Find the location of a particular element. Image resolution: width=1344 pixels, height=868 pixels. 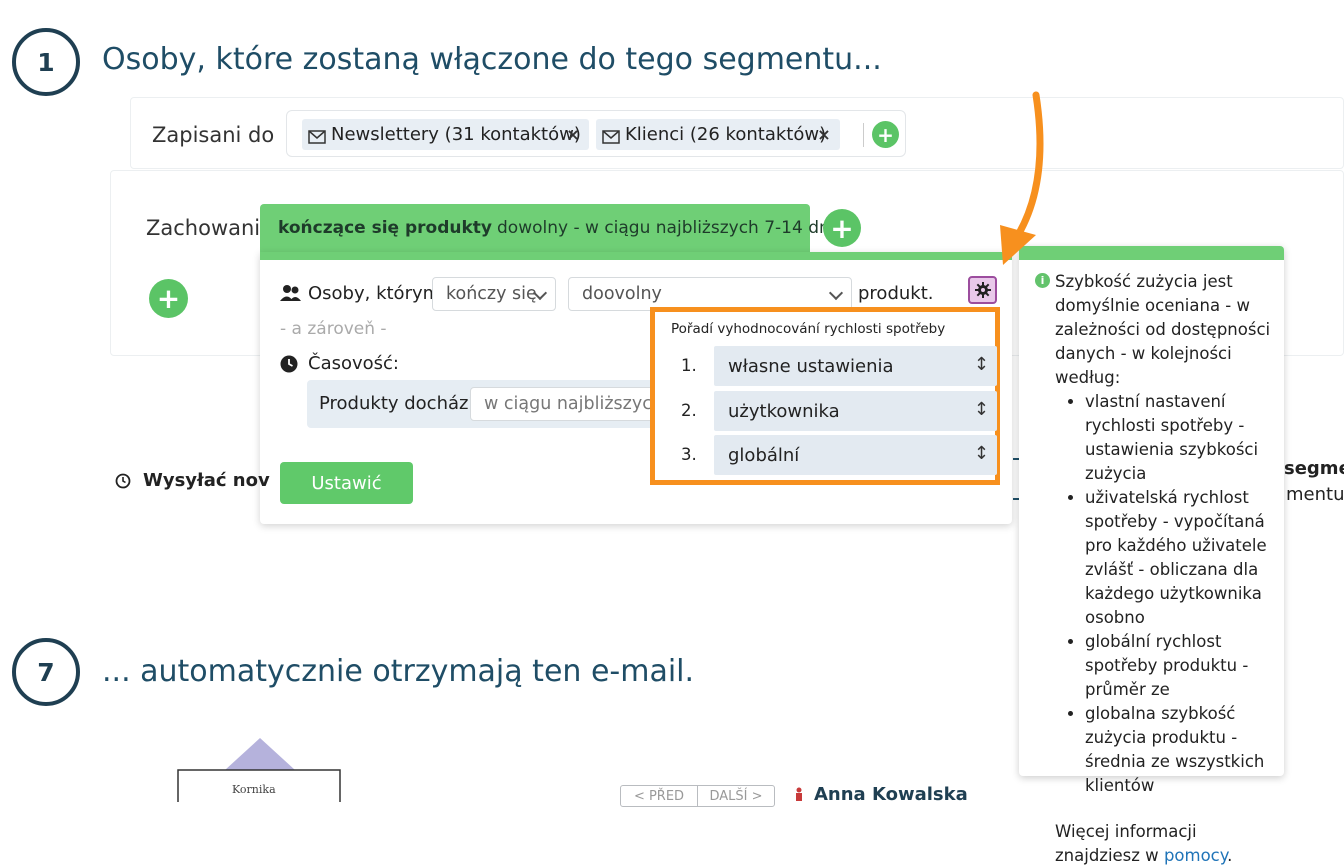

order-item: 1. własne ustawienia ↕ is located at coordinates (832, 366).